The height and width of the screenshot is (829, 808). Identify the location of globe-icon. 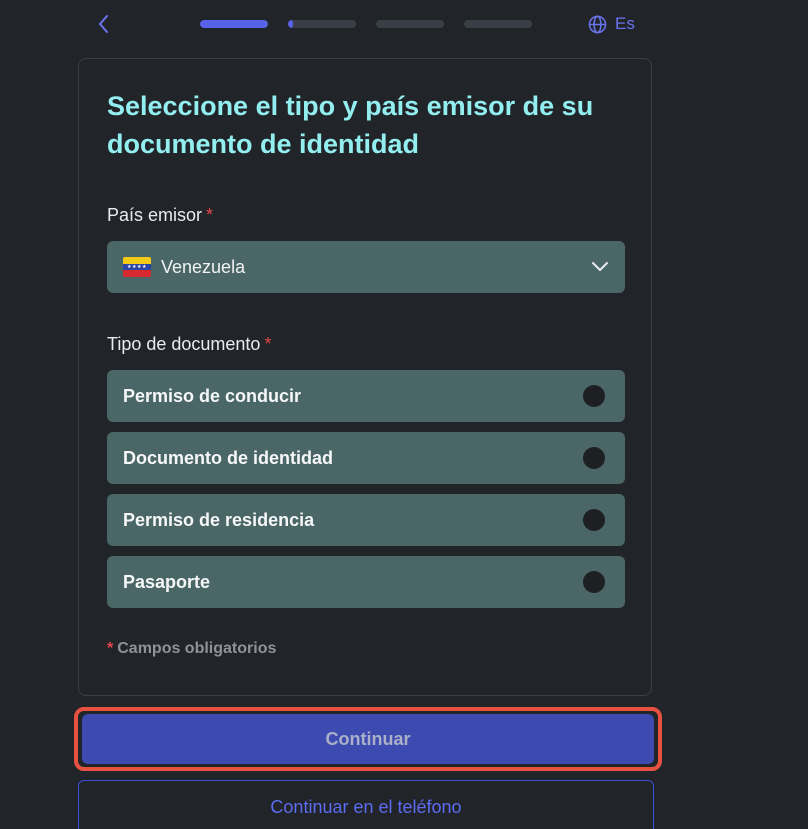
(597, 24).